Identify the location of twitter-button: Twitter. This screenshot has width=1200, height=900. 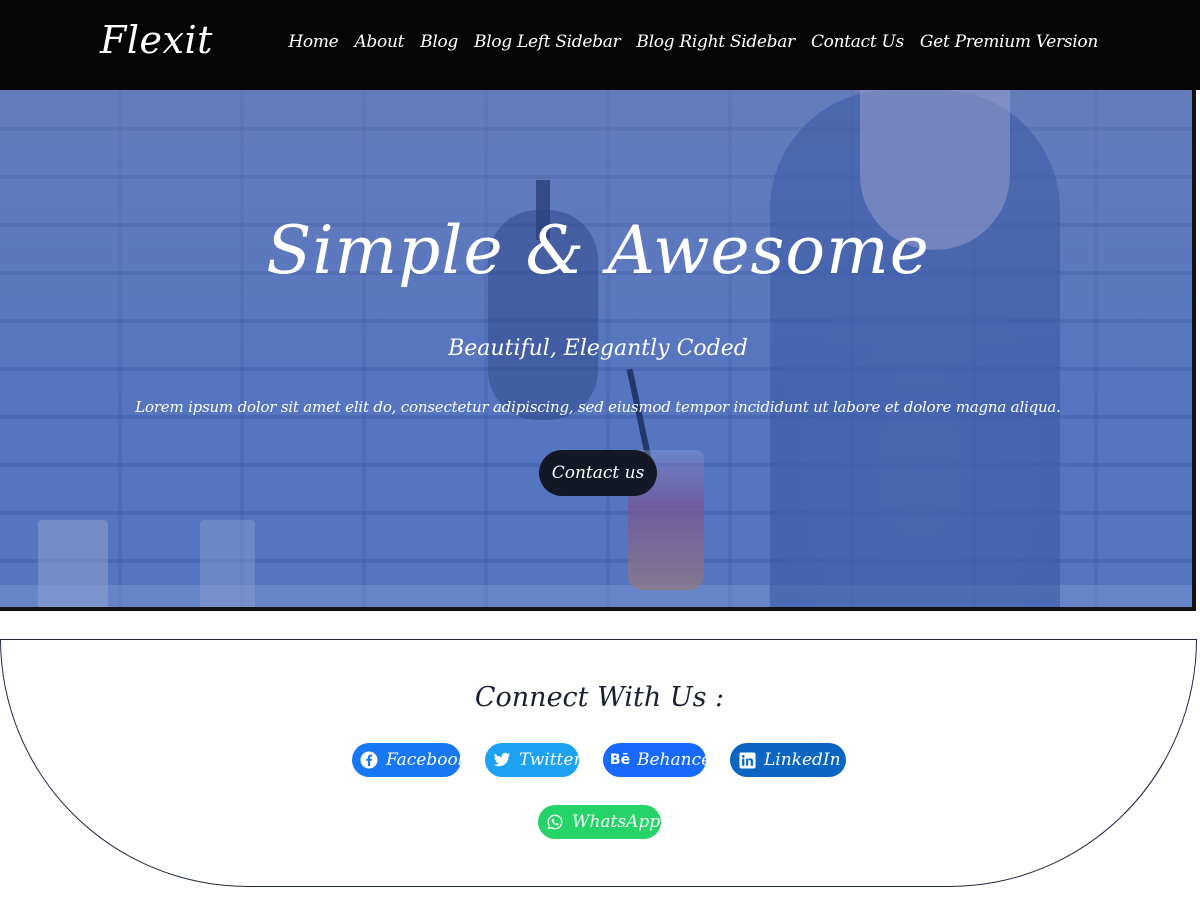
(533, 760).